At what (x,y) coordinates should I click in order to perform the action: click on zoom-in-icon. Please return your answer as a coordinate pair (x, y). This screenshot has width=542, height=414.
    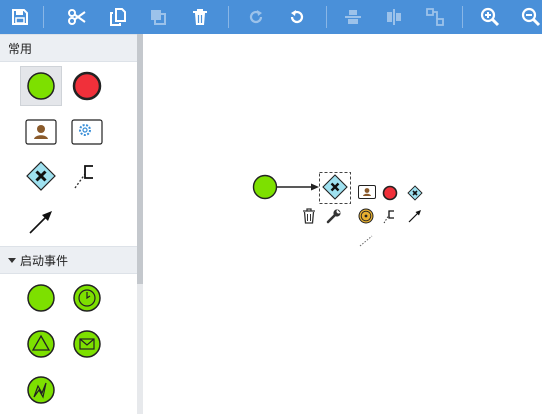
    Looking at the image, I should click on (490, 17).